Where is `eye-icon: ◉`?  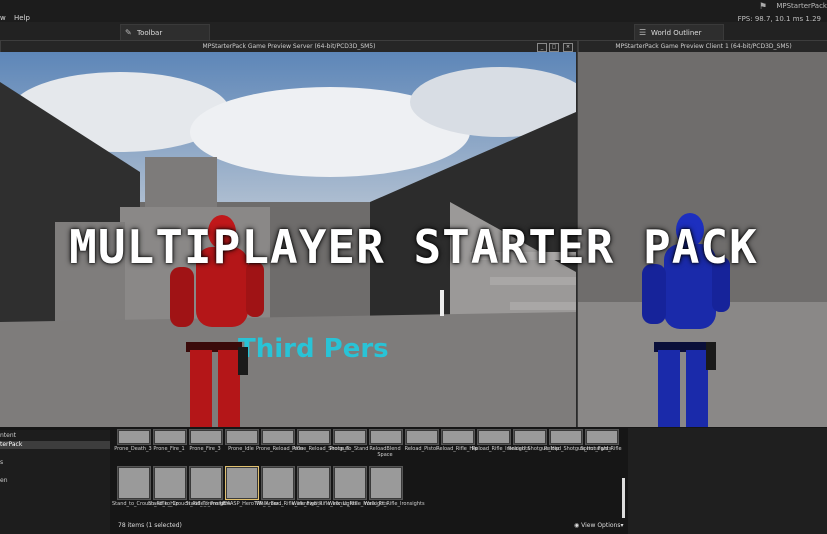 eye-icon: ◉ is located at coordinates (577, 525).